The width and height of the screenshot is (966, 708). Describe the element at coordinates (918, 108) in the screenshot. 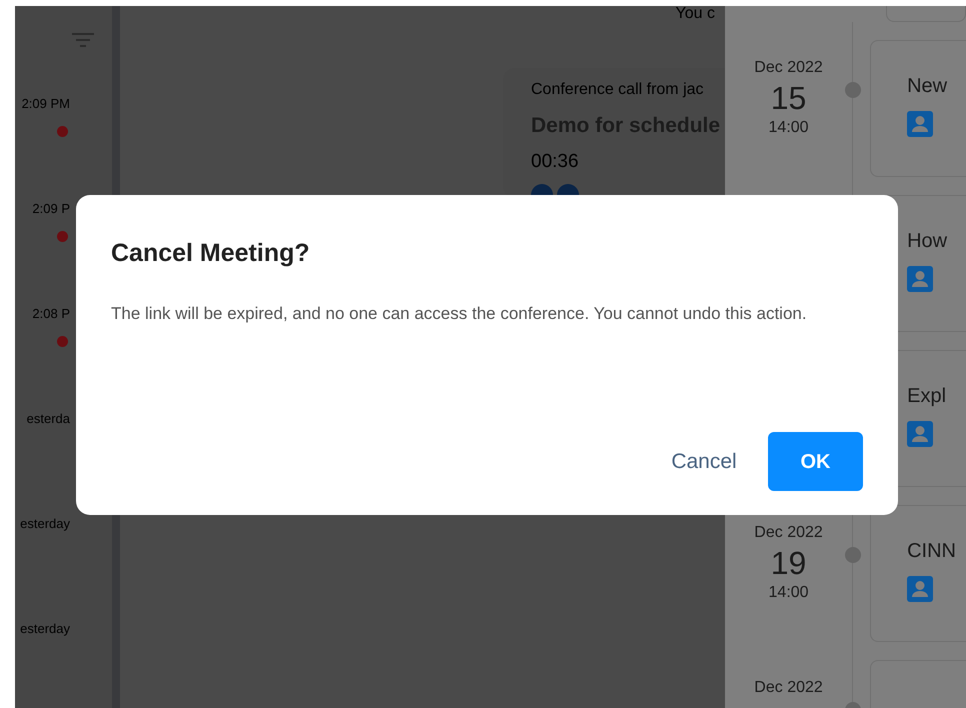

I see `schedule-card: New` at that location.